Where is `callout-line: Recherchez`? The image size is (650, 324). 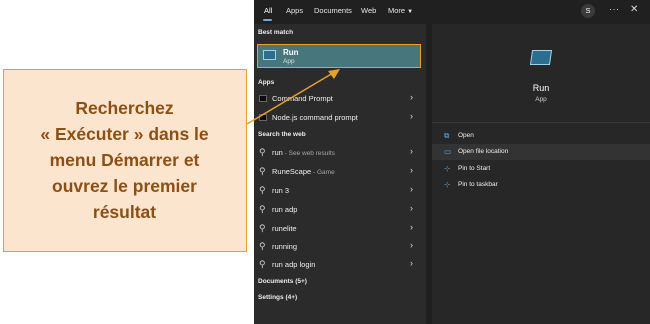
callout-line: Recherchez is located at coordinates (124, 108).